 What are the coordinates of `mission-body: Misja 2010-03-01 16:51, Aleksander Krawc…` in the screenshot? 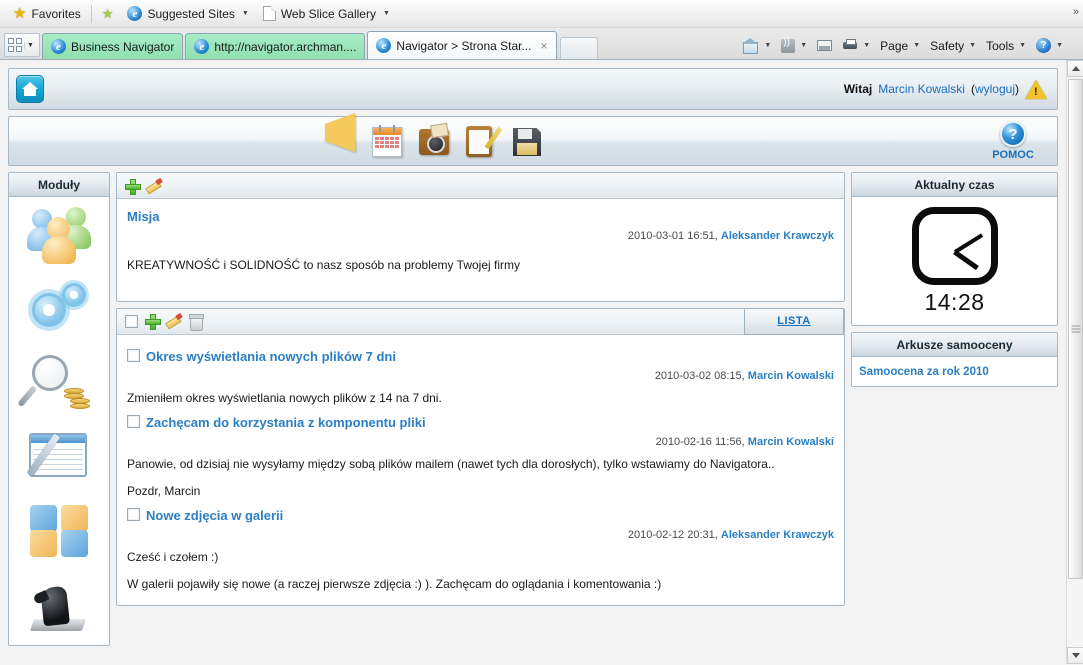 It's located at (480, 250).